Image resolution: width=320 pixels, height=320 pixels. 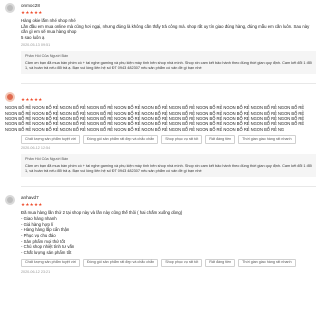 What do you see at coordinates (33, 38) in the screenshot?
I see `review-line: 5 sao luôn ạ` at bounding box center [33, 38].